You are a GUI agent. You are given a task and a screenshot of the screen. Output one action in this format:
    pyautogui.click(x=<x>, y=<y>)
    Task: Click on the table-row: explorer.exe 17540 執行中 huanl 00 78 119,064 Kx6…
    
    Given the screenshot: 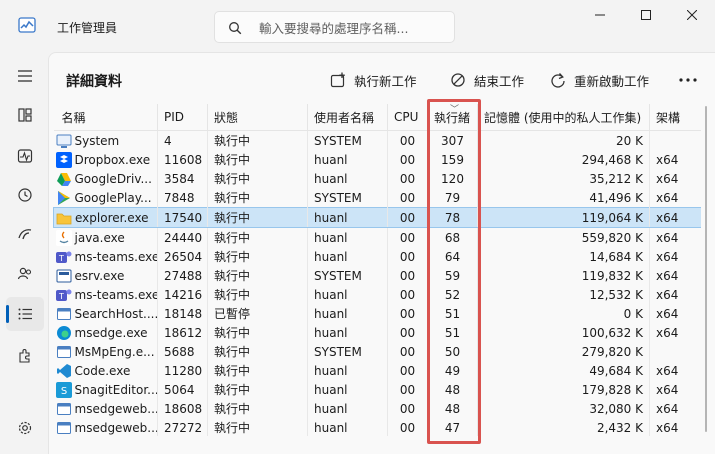 What is the action you would take?
    pyautogui.click(x=377, y=217)
    